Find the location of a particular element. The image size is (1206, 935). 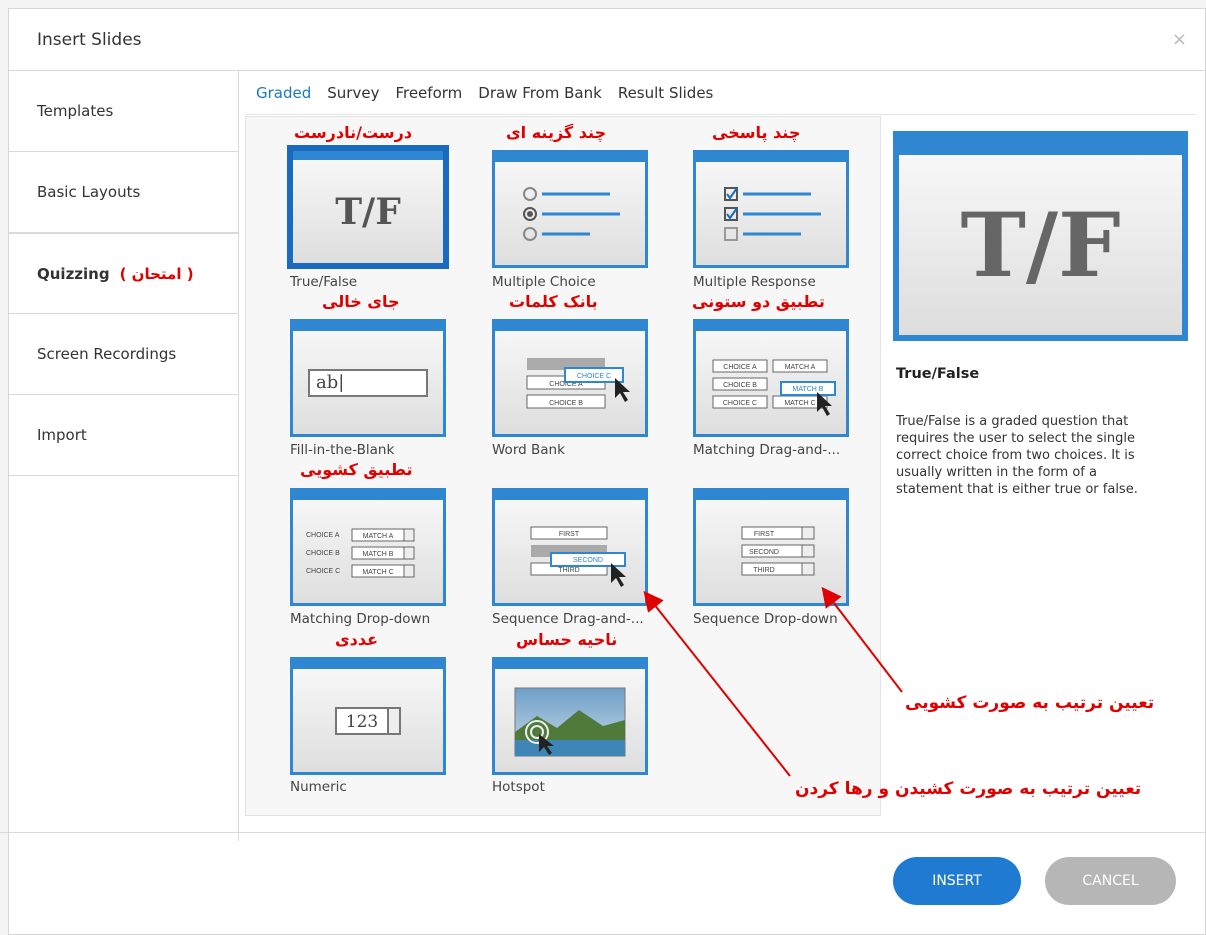

card-sequence-drag-and-drop: FIRST THIRD SECOND is located at coordinates (570, 547).